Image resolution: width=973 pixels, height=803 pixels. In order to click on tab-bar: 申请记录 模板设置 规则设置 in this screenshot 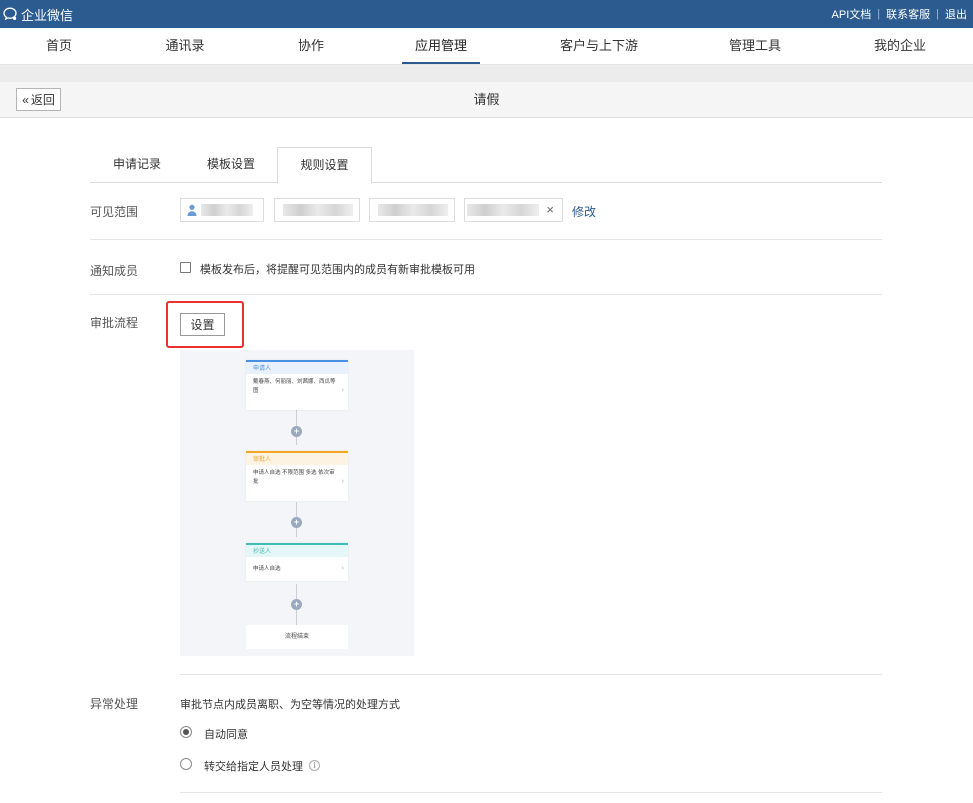, I will do `click(486, 165)`.